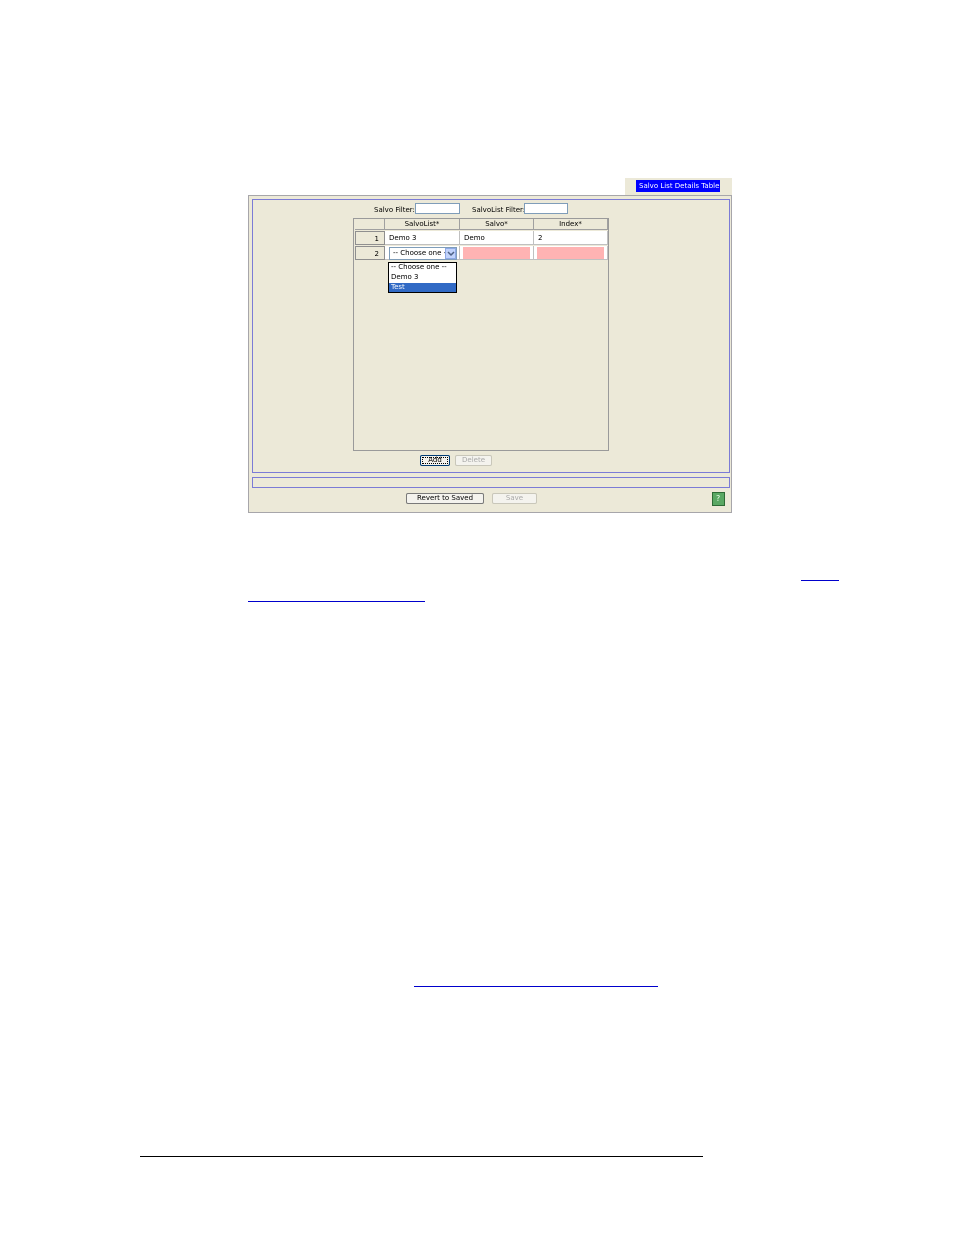  I want to click on footer-rule, so click(421, 1156).